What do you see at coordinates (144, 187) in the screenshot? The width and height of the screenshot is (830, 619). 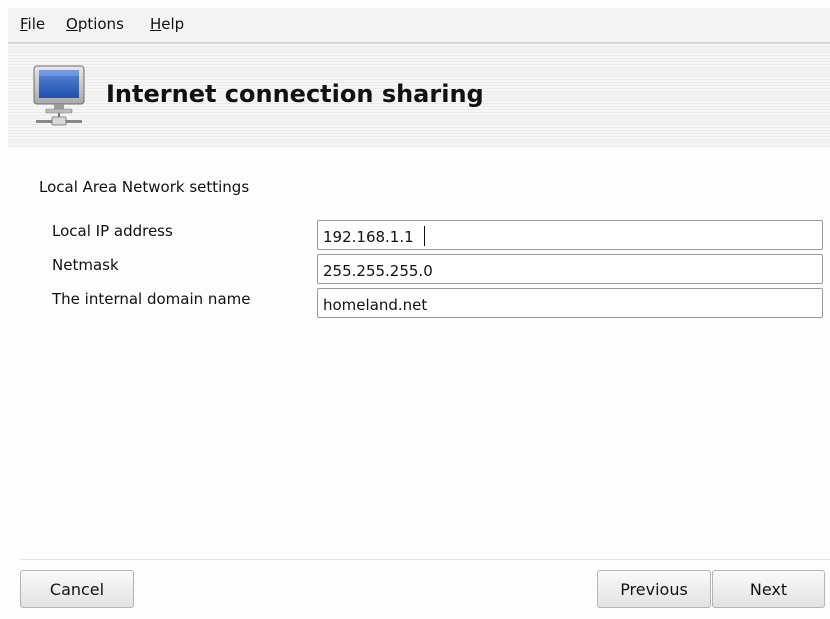 I see `section-title: Local Area Network settings` at bounding box center [144, 187].